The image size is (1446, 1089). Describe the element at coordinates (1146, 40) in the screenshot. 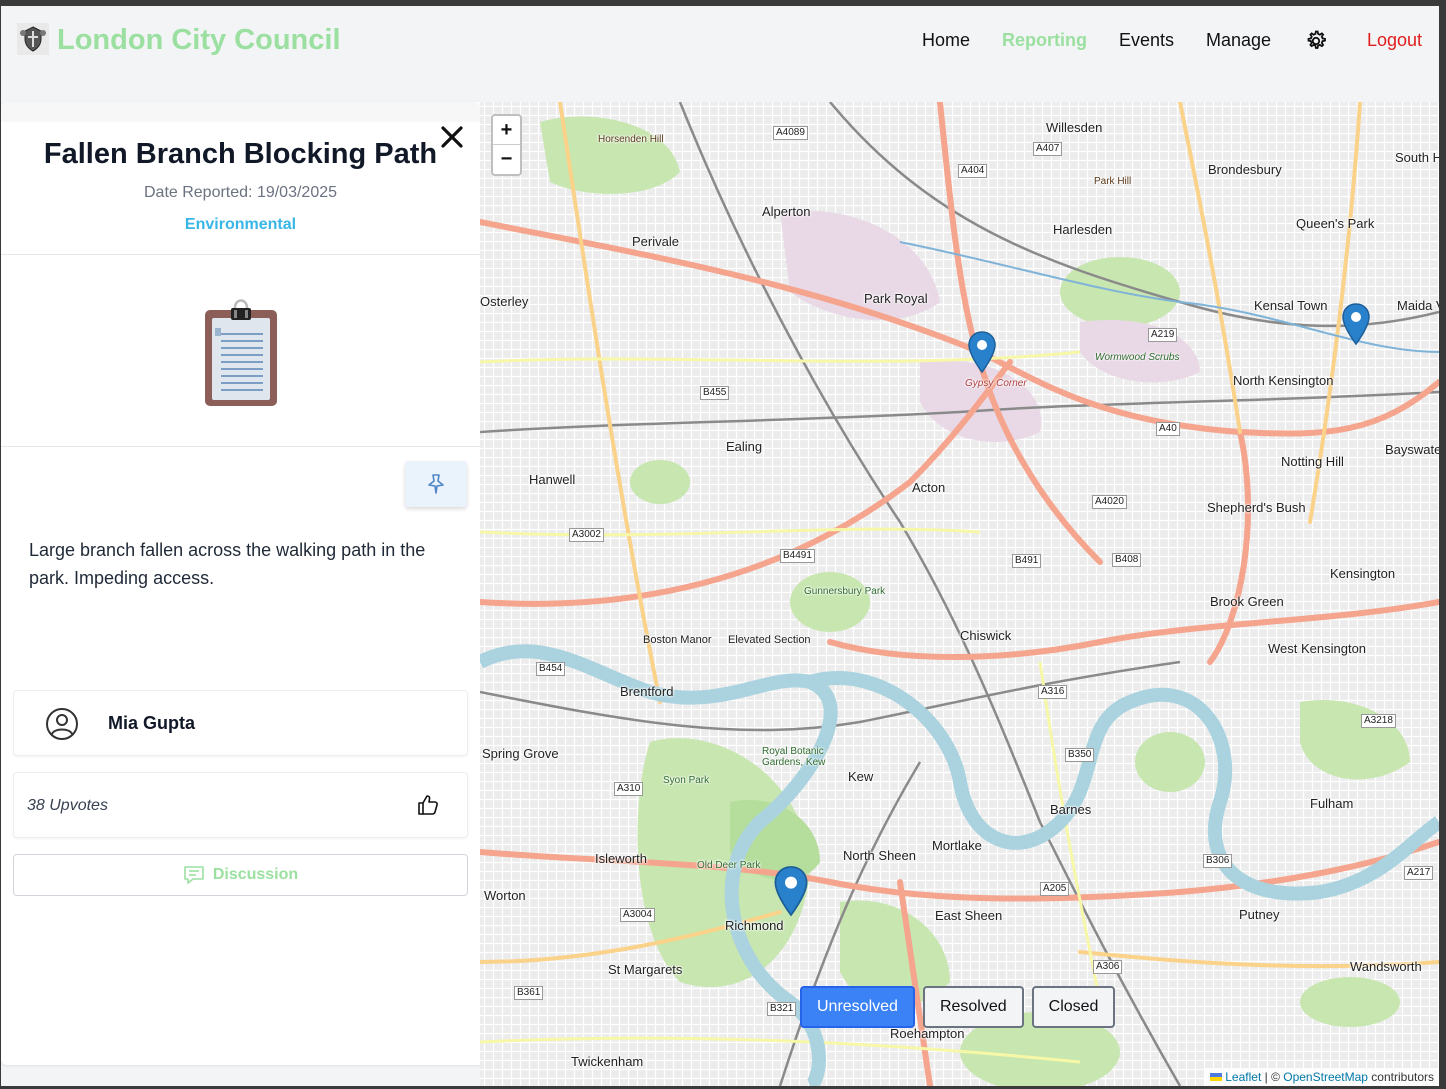

I see `nav-events: Events` at that location.